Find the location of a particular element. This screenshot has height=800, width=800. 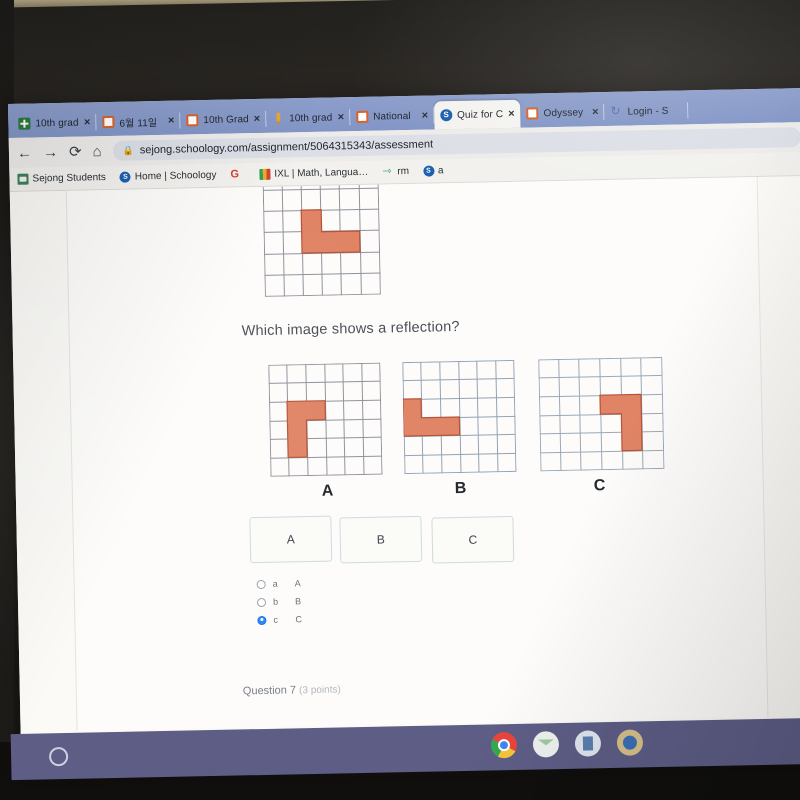

tab-label: 6월 11일 is located at coordinates (138, 123).